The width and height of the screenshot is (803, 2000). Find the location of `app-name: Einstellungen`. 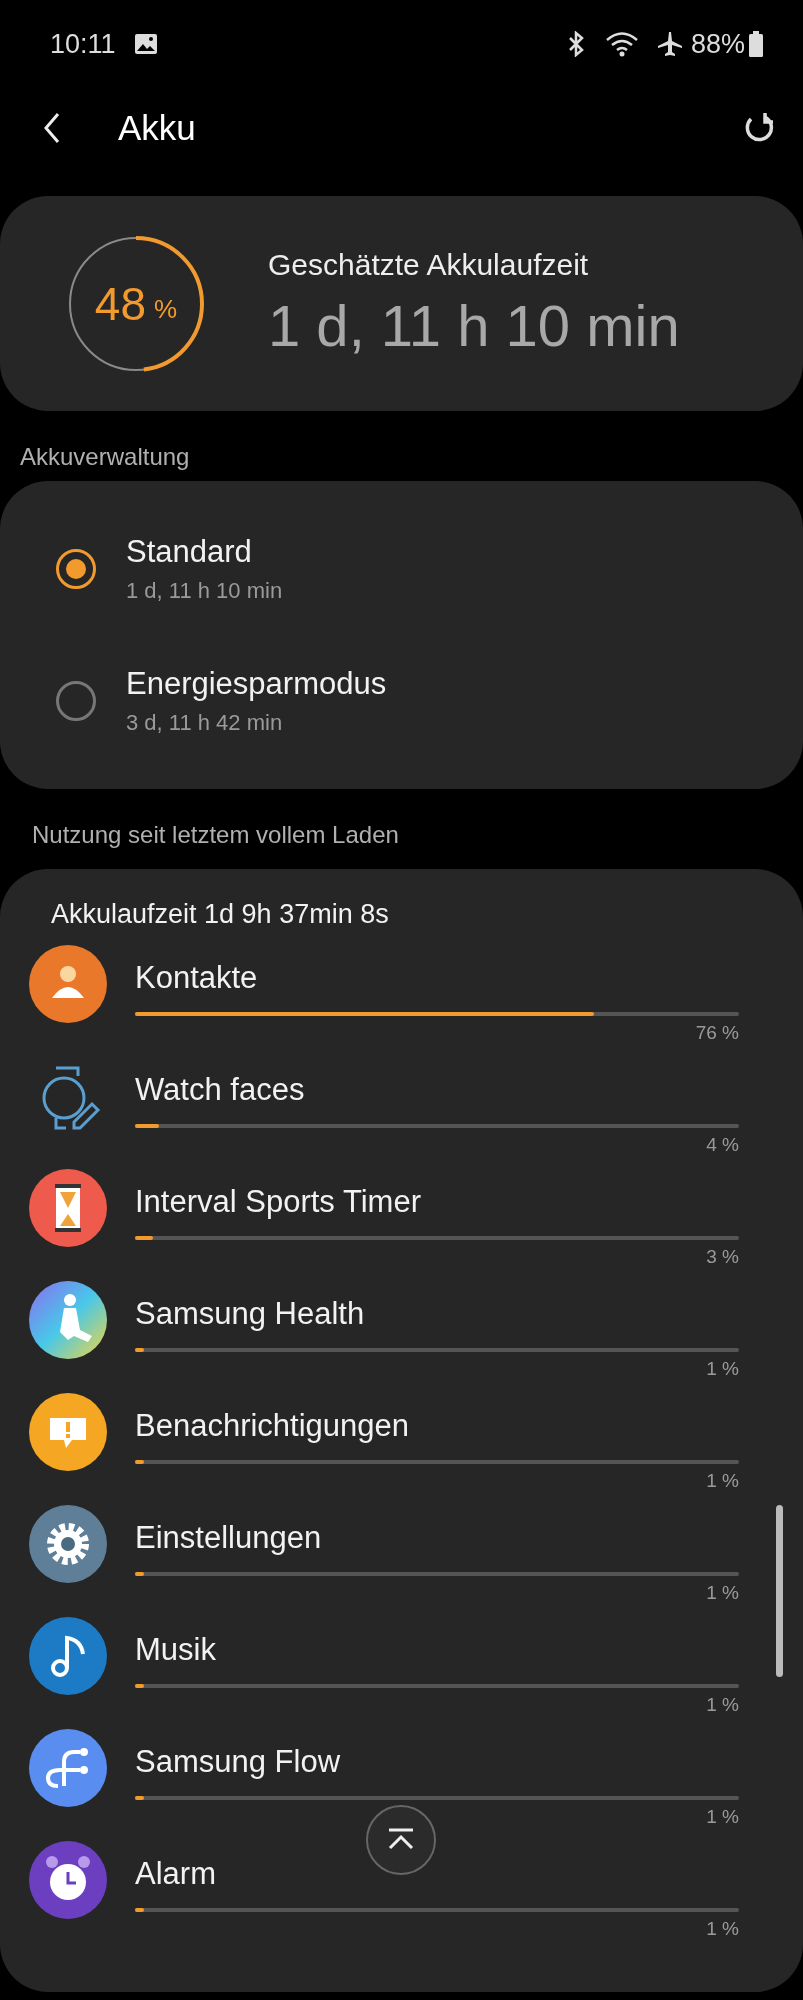

app-name: Einstellungen is located at coordinates (437, 1538).